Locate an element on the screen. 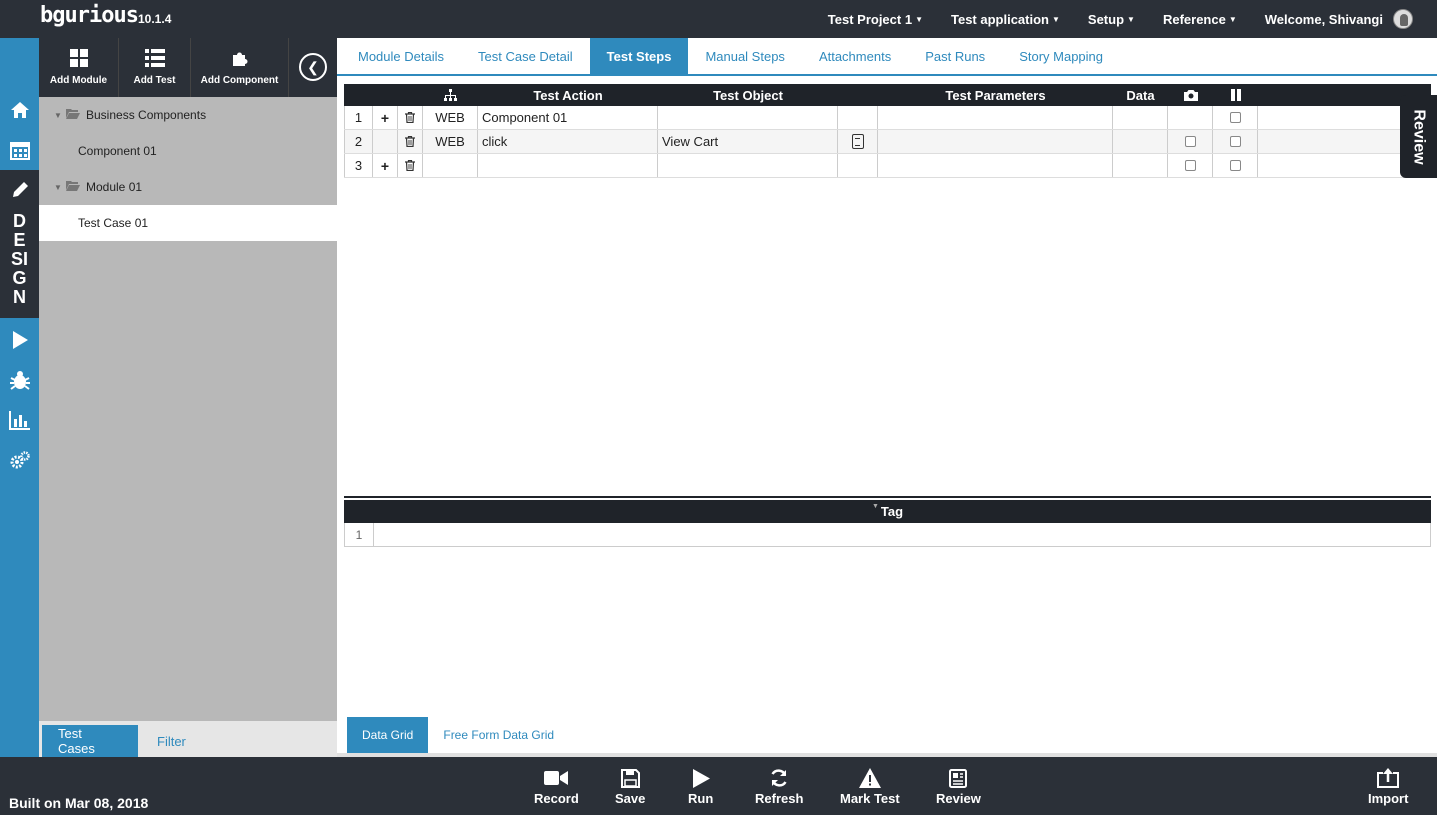  tab-manual-steps: Manual Steps is located at coordinates (745, 56).